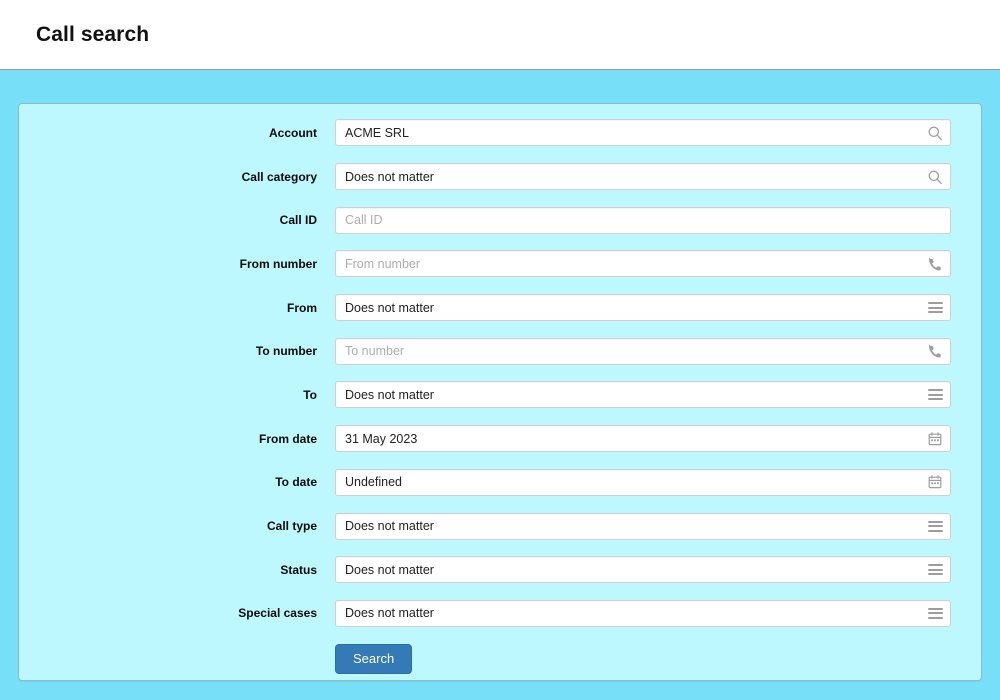  I want to click on form-row-from: From Does not matter, so click(500, 308).